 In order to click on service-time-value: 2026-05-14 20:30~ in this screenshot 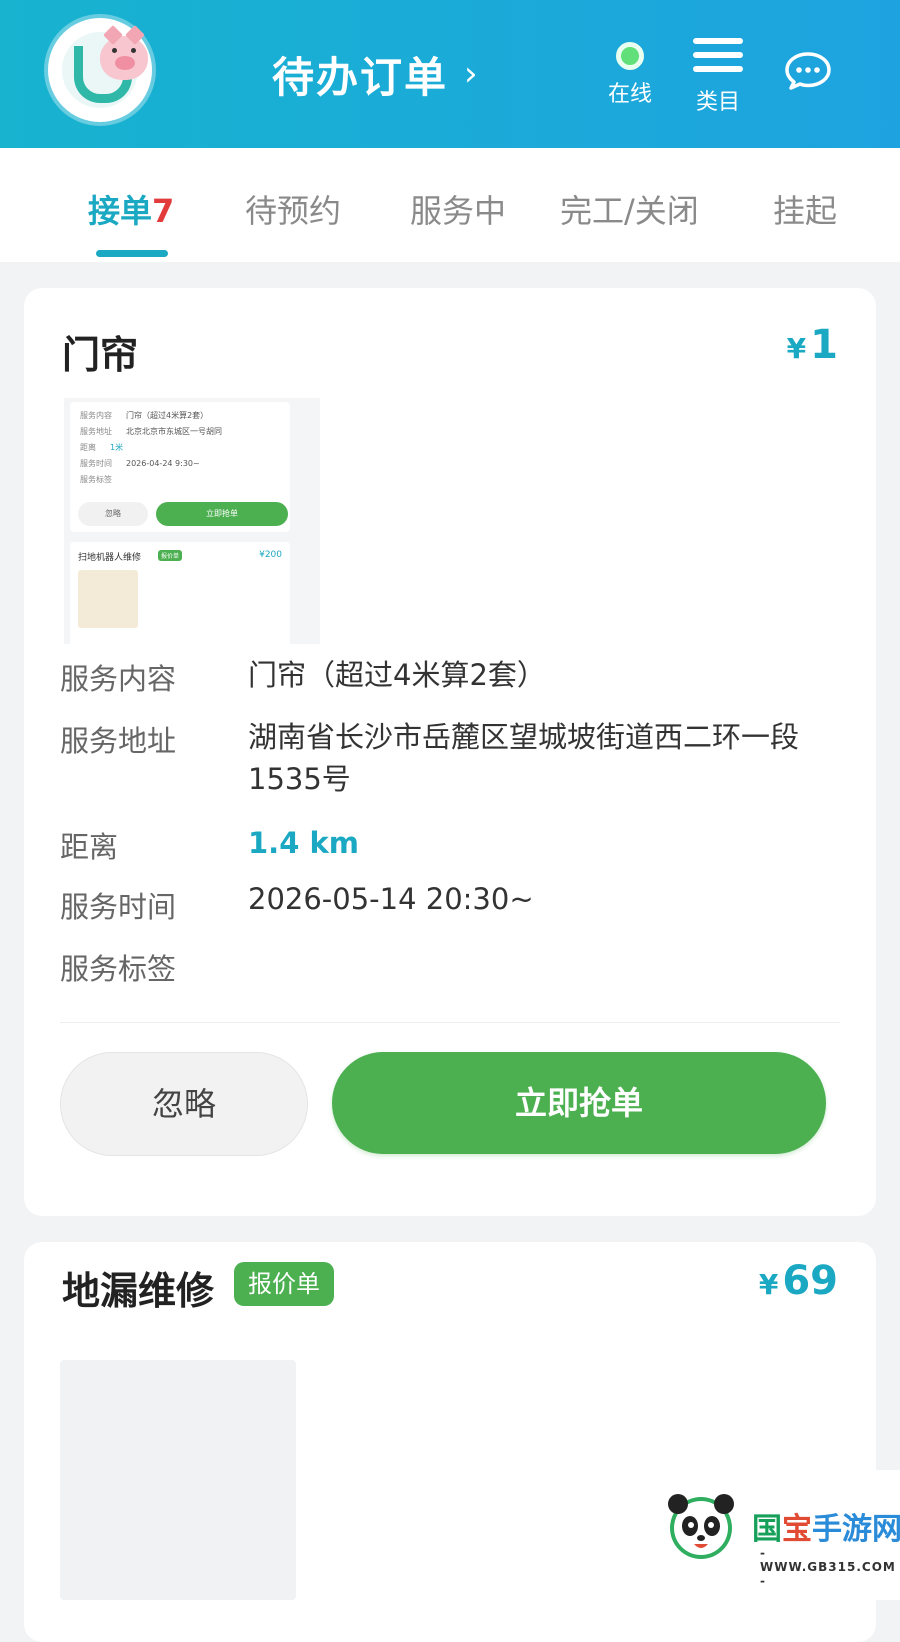, I will do `click(391, 899)`.